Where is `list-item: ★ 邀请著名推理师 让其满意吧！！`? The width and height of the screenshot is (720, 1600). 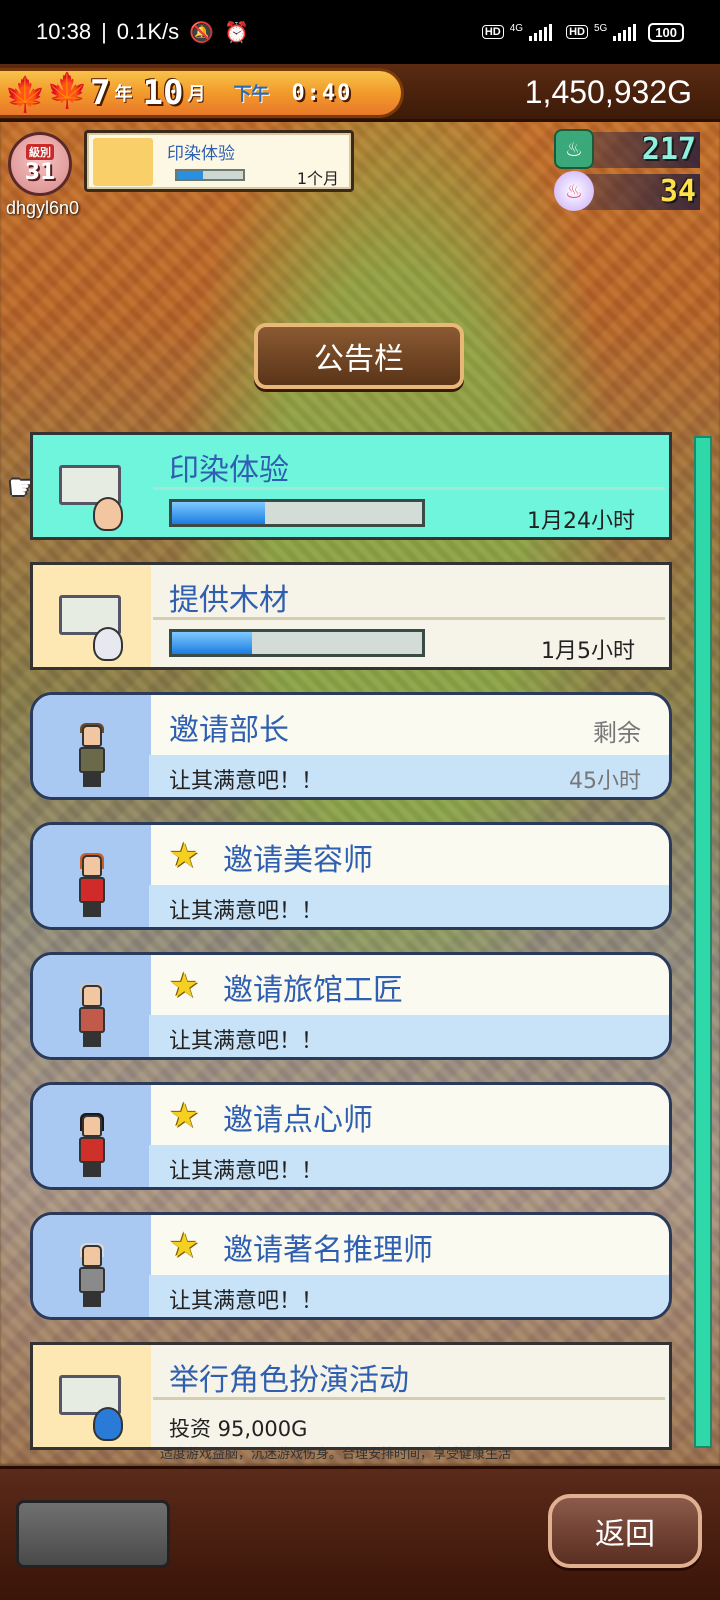 list-item: ★ 邀请著名推理师 让其满意吧！！ is located at coordinates (351, 1266).